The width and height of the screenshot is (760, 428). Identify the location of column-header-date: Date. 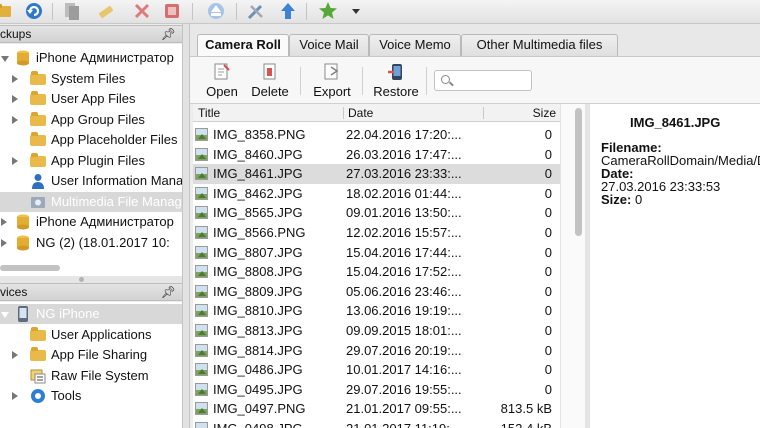
(360, 113).